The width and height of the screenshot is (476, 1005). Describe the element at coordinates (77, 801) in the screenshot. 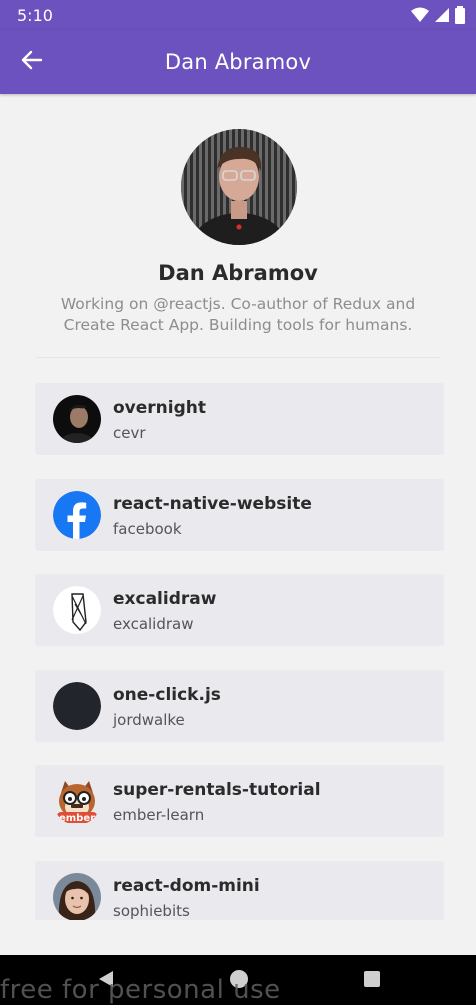

I see `repo-avatar: ember` at that location.